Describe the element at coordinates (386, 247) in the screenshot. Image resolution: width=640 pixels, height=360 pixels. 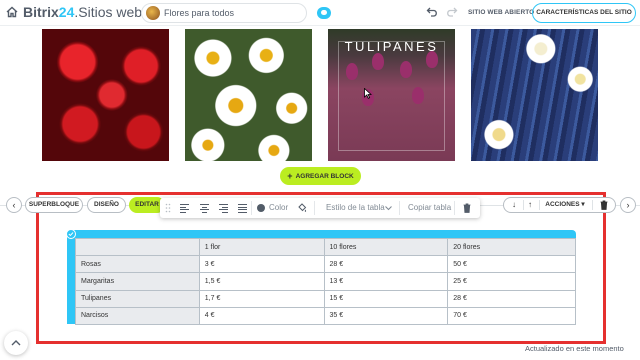
I see `table-header-cell: 10 flores` at that location.